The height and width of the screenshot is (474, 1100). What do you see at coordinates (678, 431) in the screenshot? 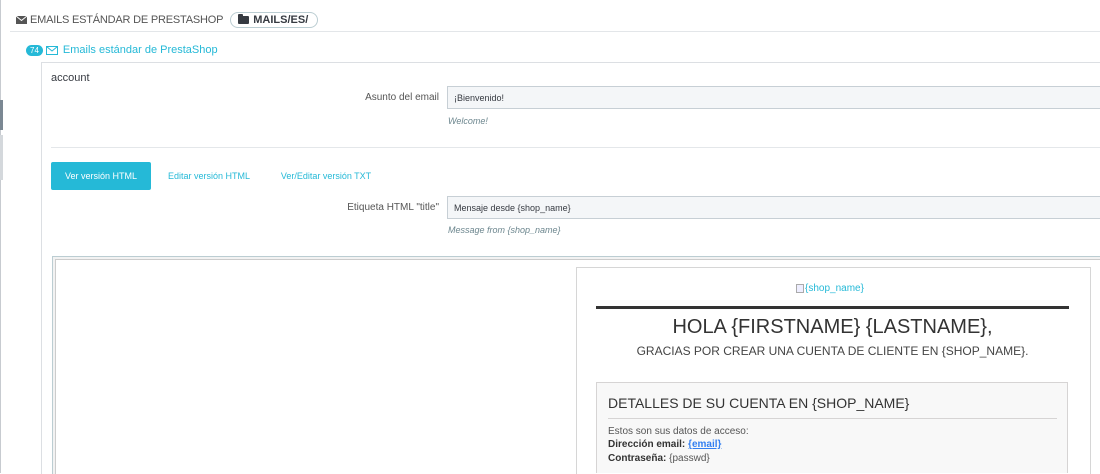
I see `account-details-intro: Estos son sus datos de acceso:` at bounding box center [678, 431].